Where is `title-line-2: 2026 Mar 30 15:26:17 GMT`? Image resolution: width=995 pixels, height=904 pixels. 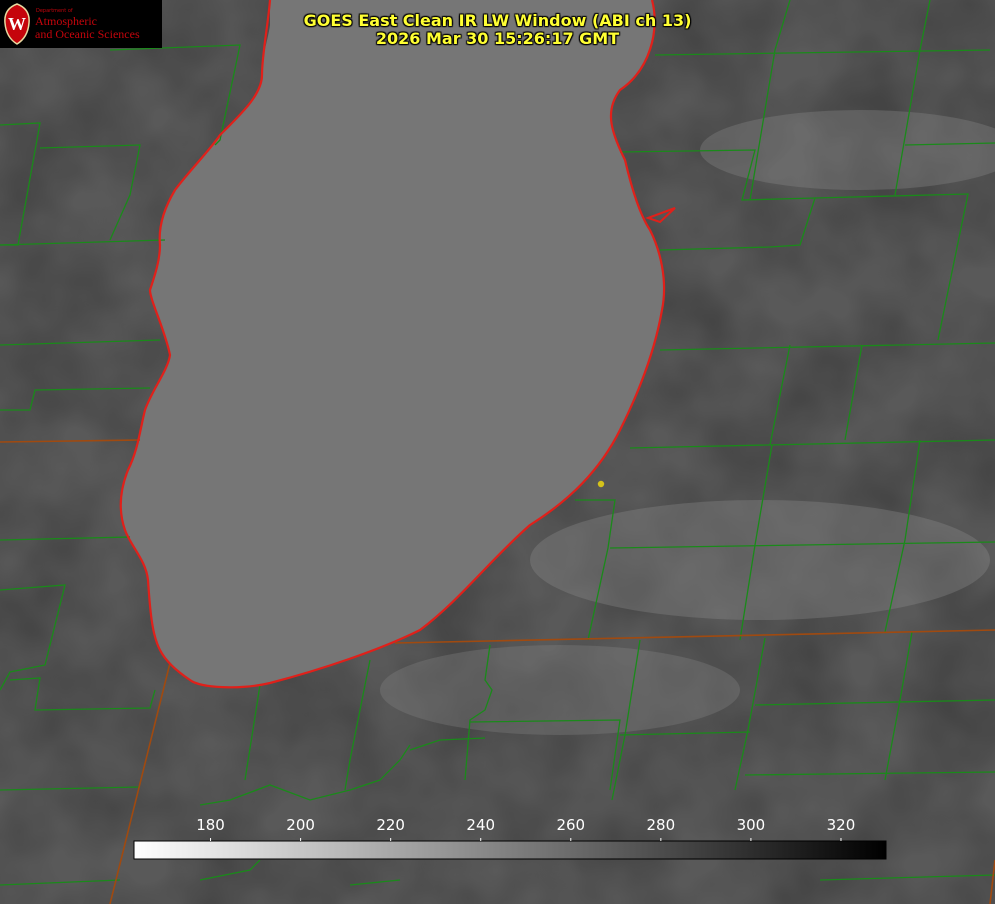 title-line-2: 2026 Mar 30 15:26:17 GMT is located at coordinates (497, 38).